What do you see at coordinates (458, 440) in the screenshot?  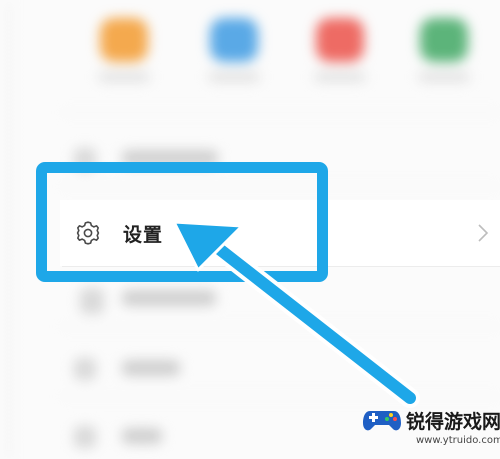 I see `watermark-url: www.ytruido.com` at bounding box center [458, 440].